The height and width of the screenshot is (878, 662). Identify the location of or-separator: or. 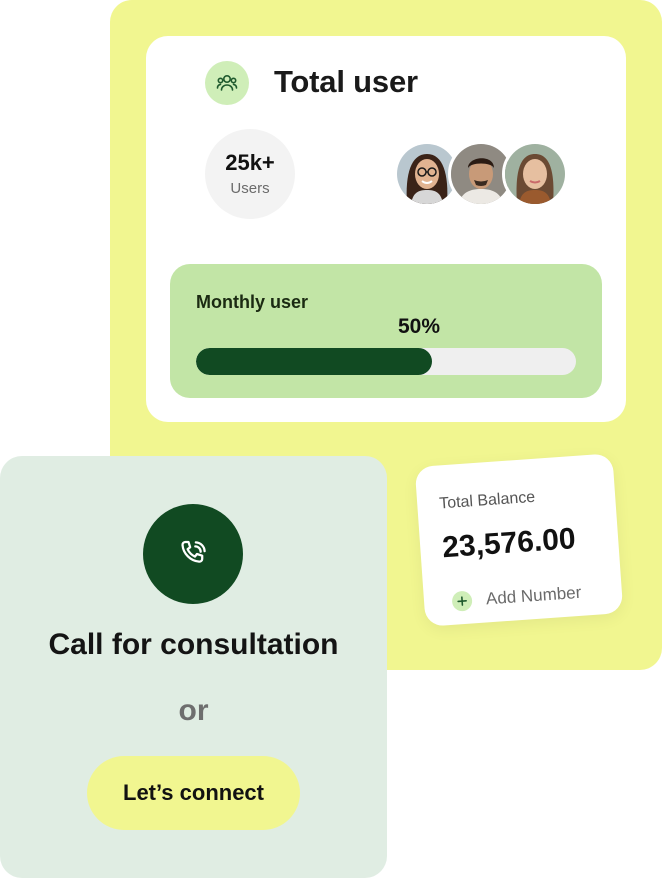
(193, 710).